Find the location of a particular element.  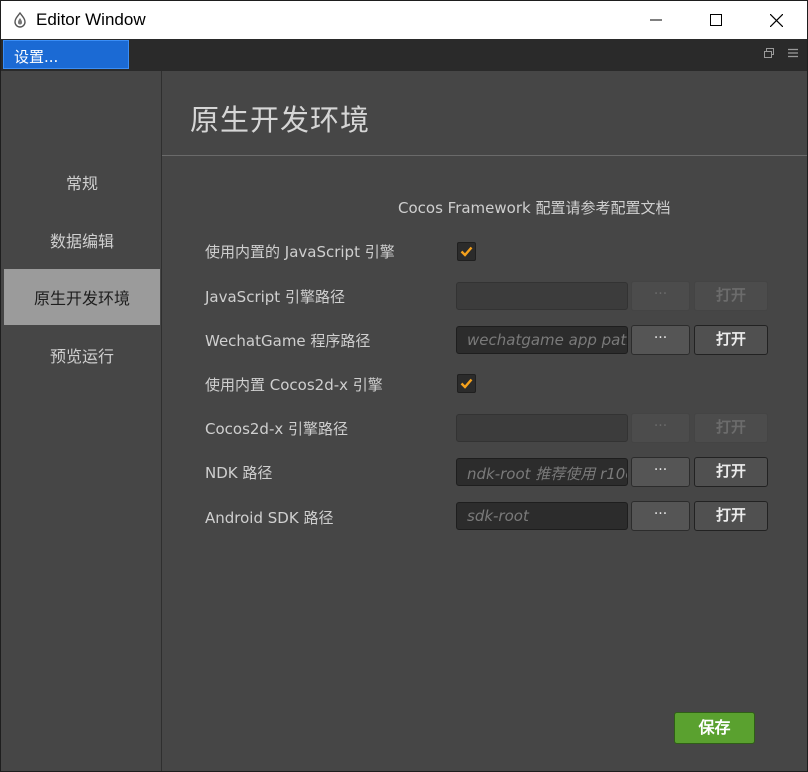

menu-icon is located at coordinates (793, 53).